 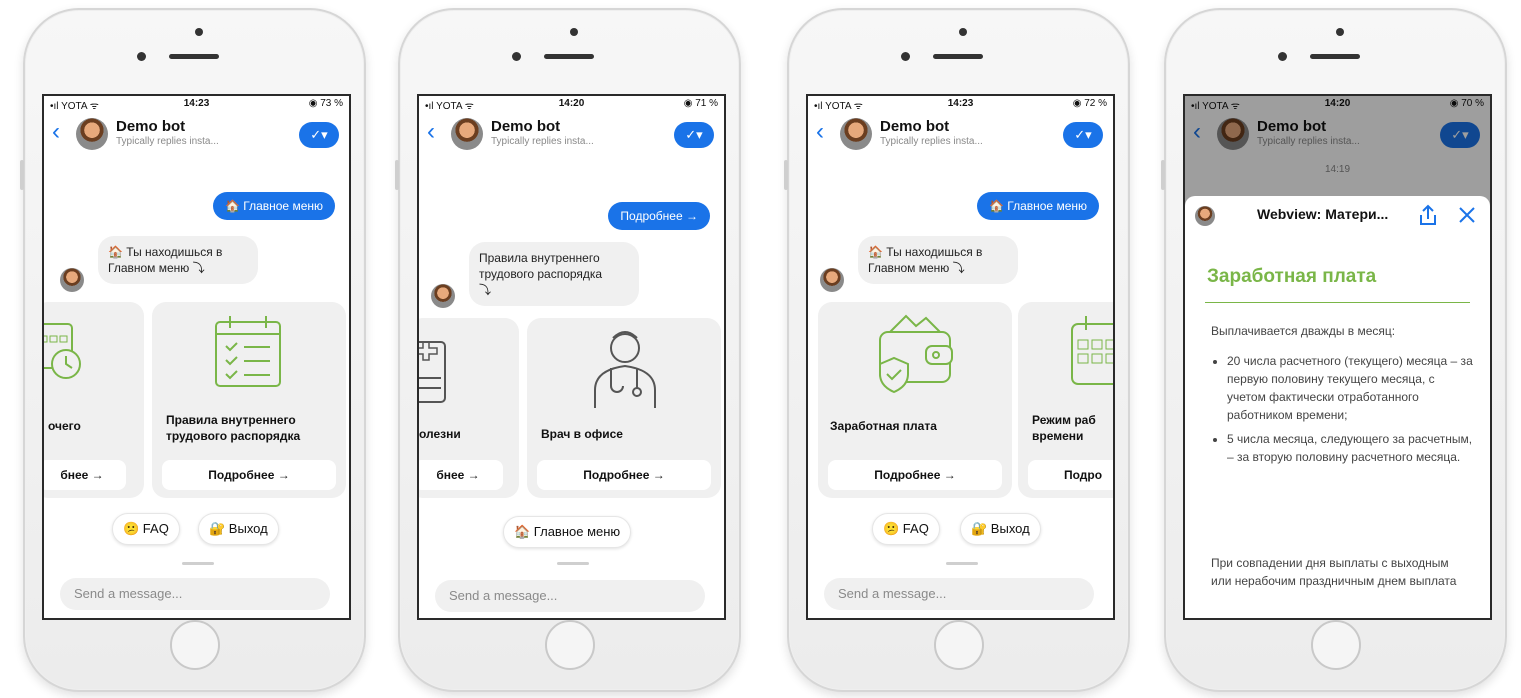 What do you see at coordinates (233, 436) in the screenshot?
I see `card-title-line: трудового распорядка` at bounding box center [233, 436].